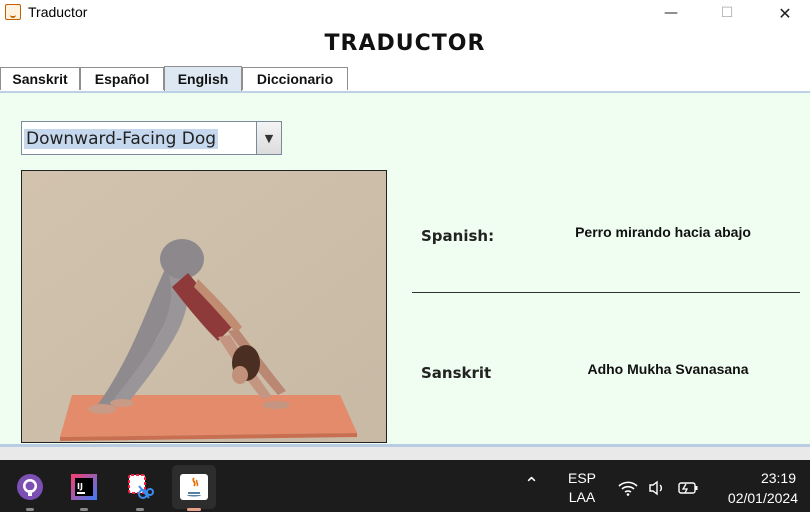 The height and width of the screenshot is (512, 810). I want to click on tab-sanskrit: Sanskrit, so click(40, 78).